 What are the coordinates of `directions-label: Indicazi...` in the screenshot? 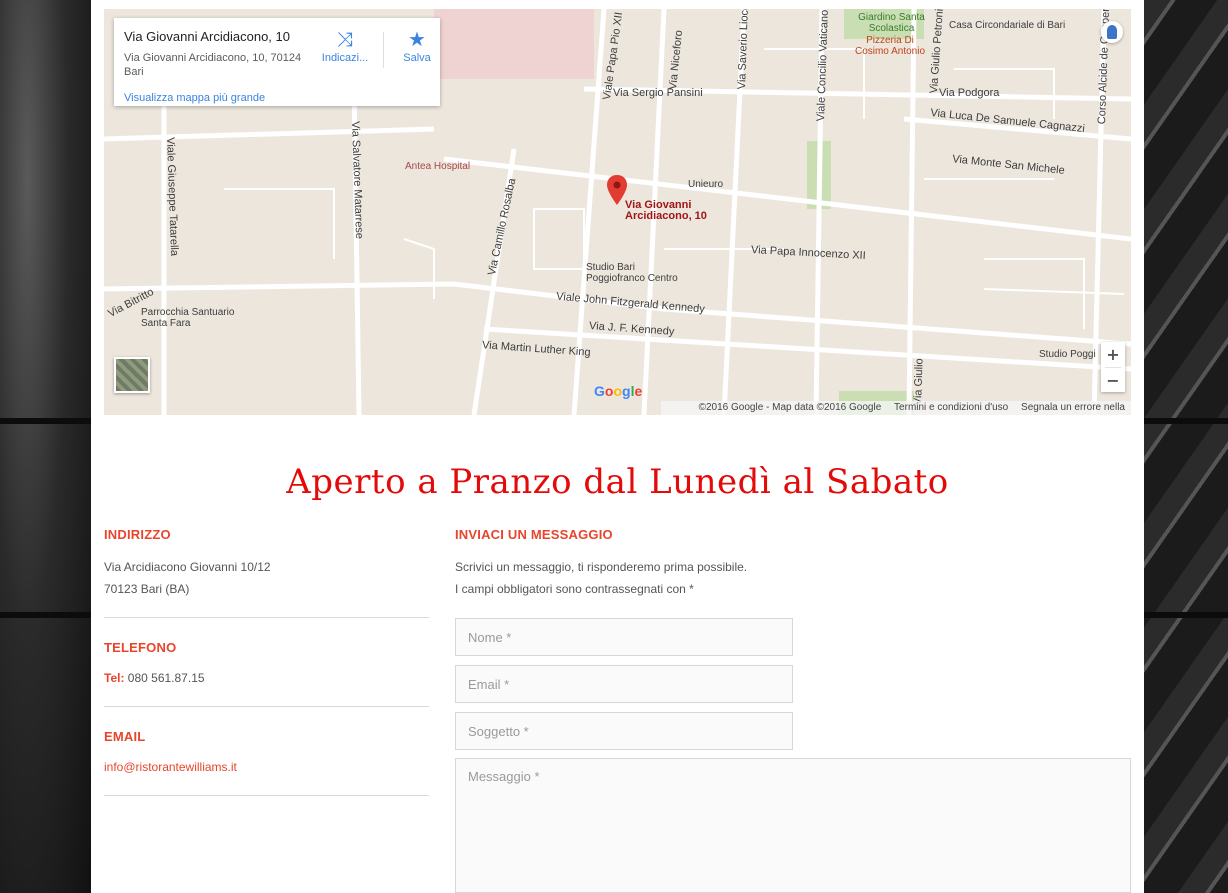 It's located at (345, 58).